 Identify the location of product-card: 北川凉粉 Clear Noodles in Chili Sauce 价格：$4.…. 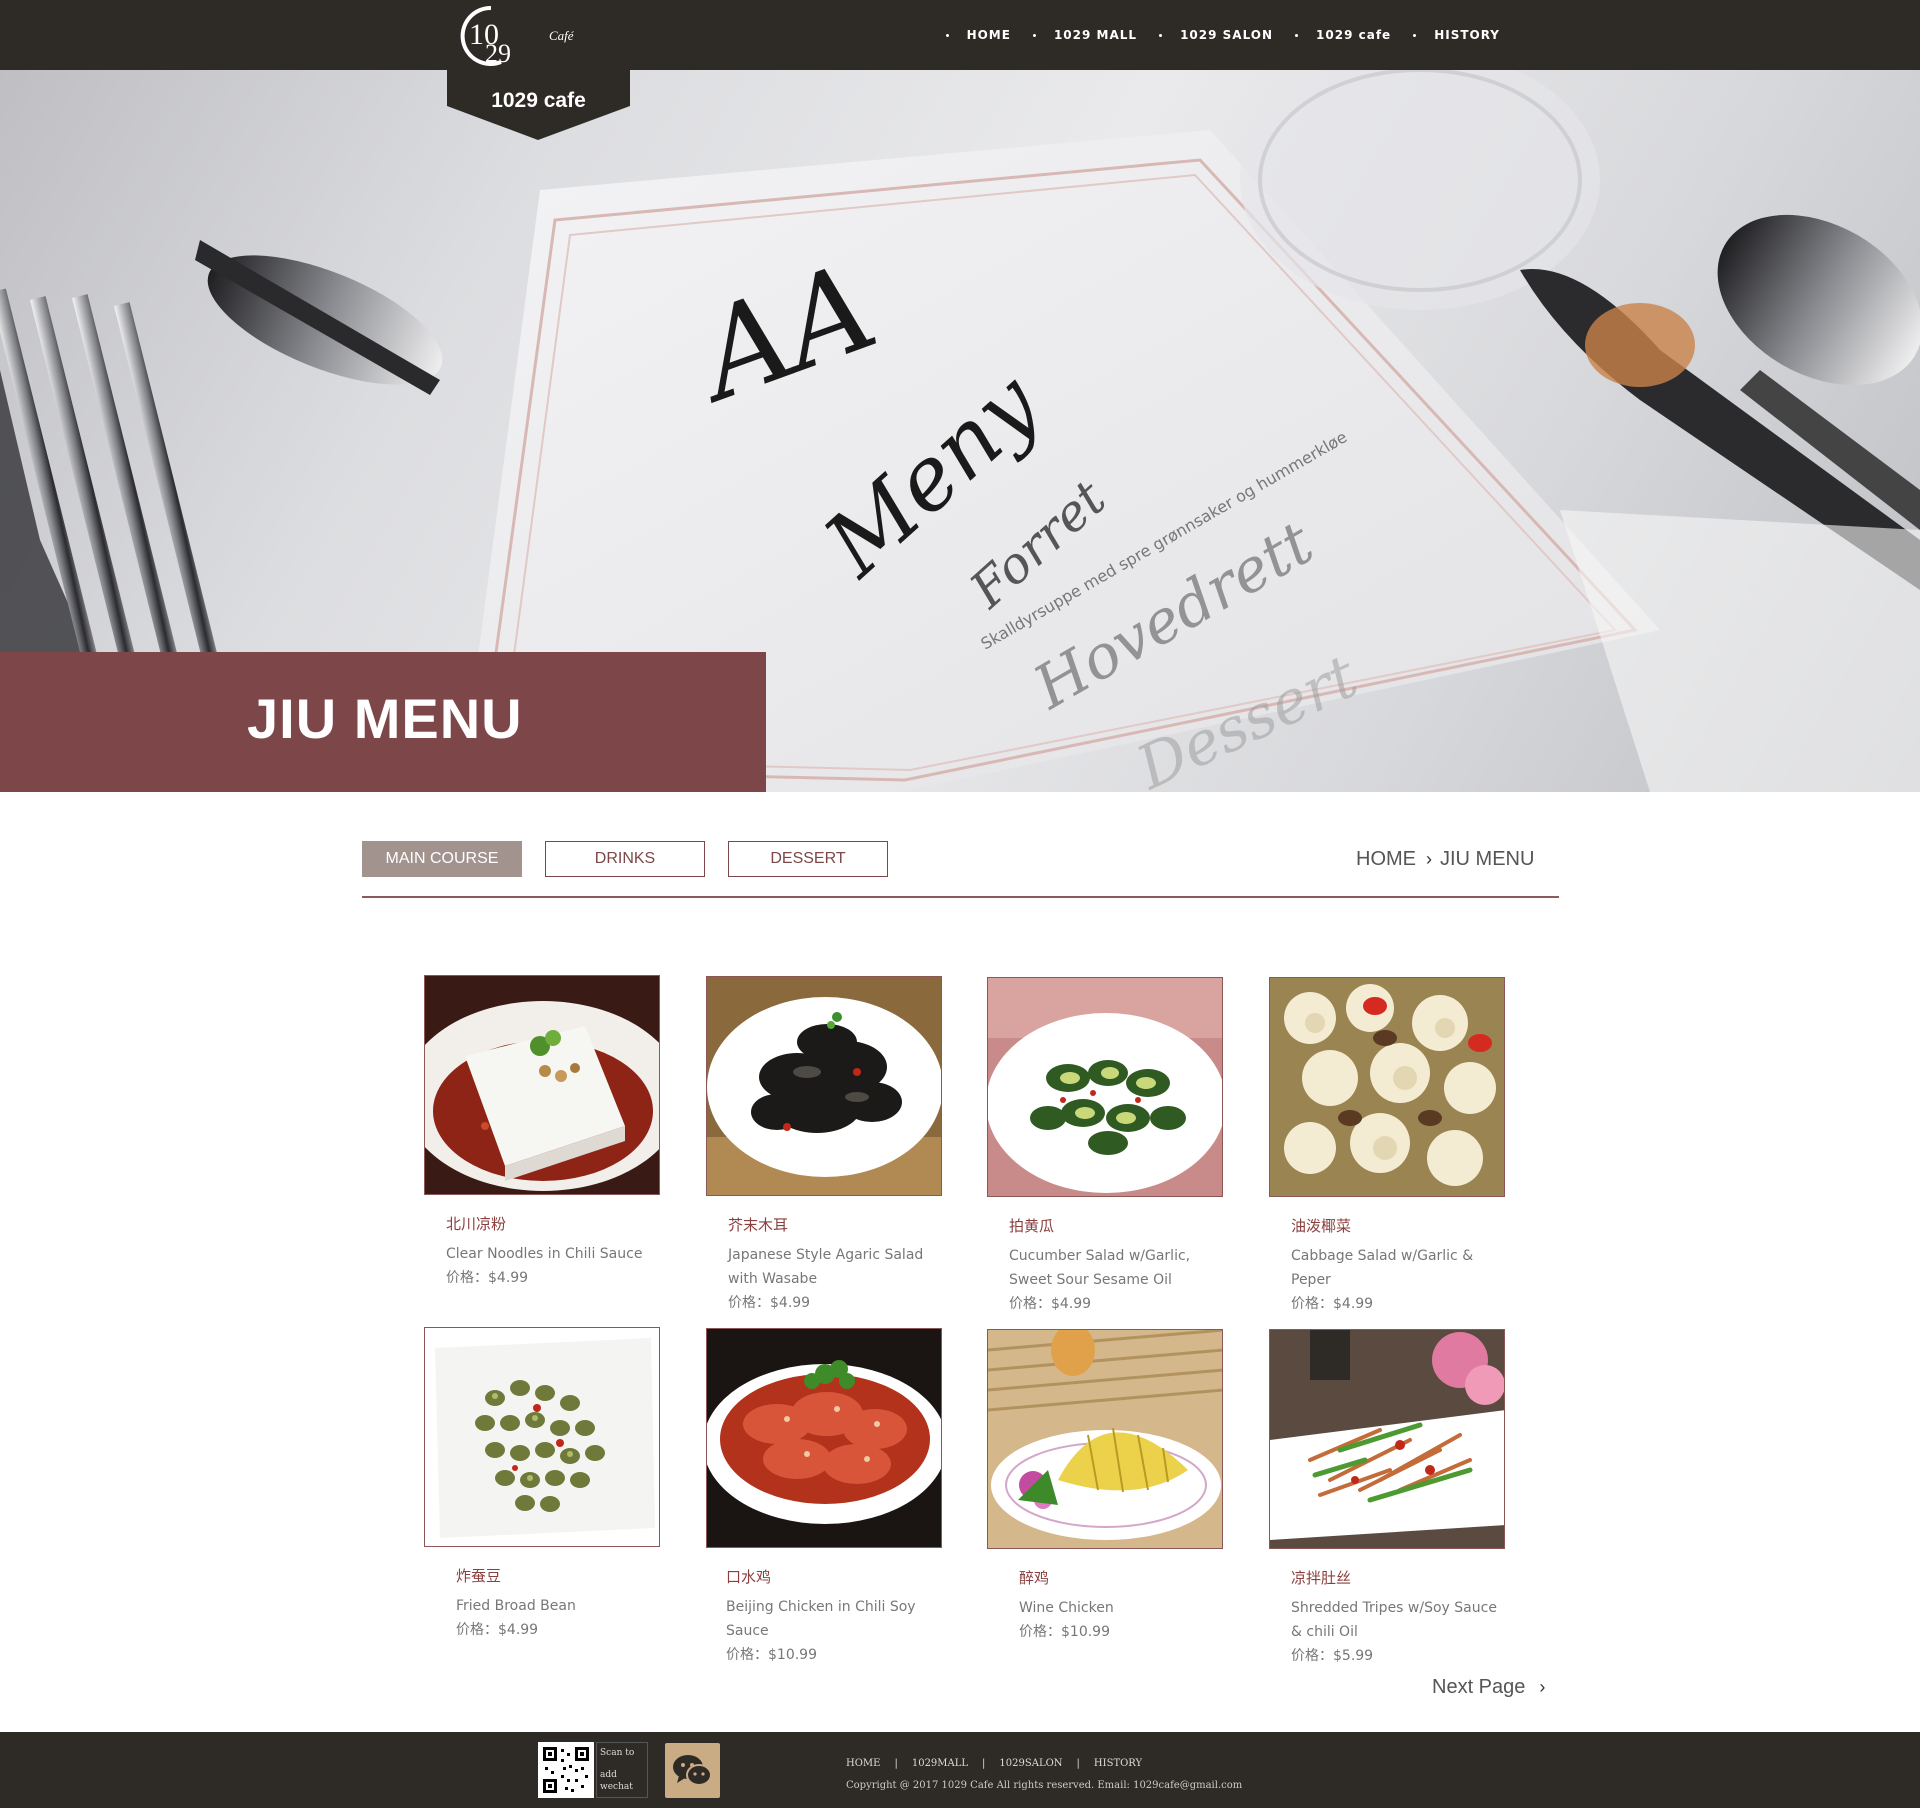
(542, 1132).